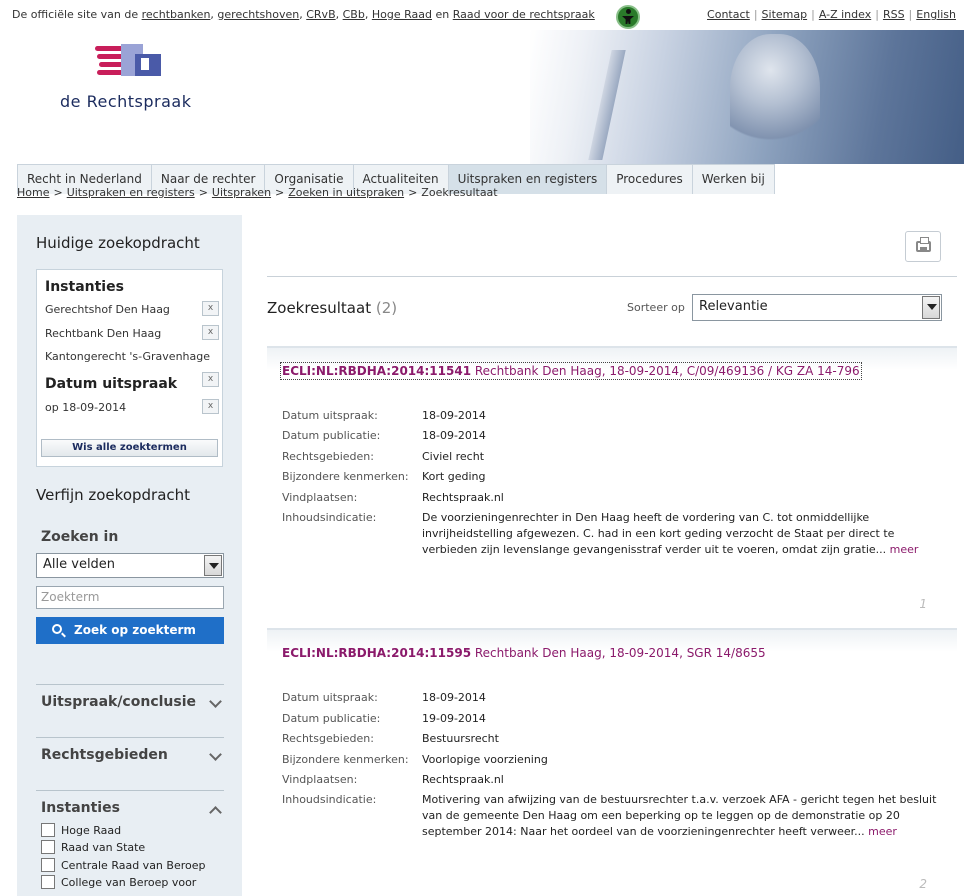 This screenshot has height=896, width=964. I want to click on search-icon, so click(57, 629).